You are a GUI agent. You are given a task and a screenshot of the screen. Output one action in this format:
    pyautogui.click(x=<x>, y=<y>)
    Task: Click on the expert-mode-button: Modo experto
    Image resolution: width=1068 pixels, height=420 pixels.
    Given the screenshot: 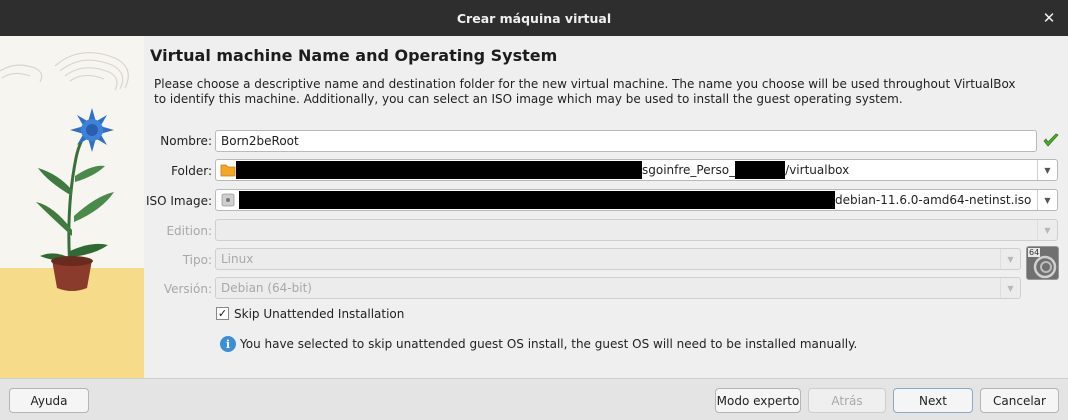 What is the action you would take?
    pyautogui.click(x=758, y=400)
    